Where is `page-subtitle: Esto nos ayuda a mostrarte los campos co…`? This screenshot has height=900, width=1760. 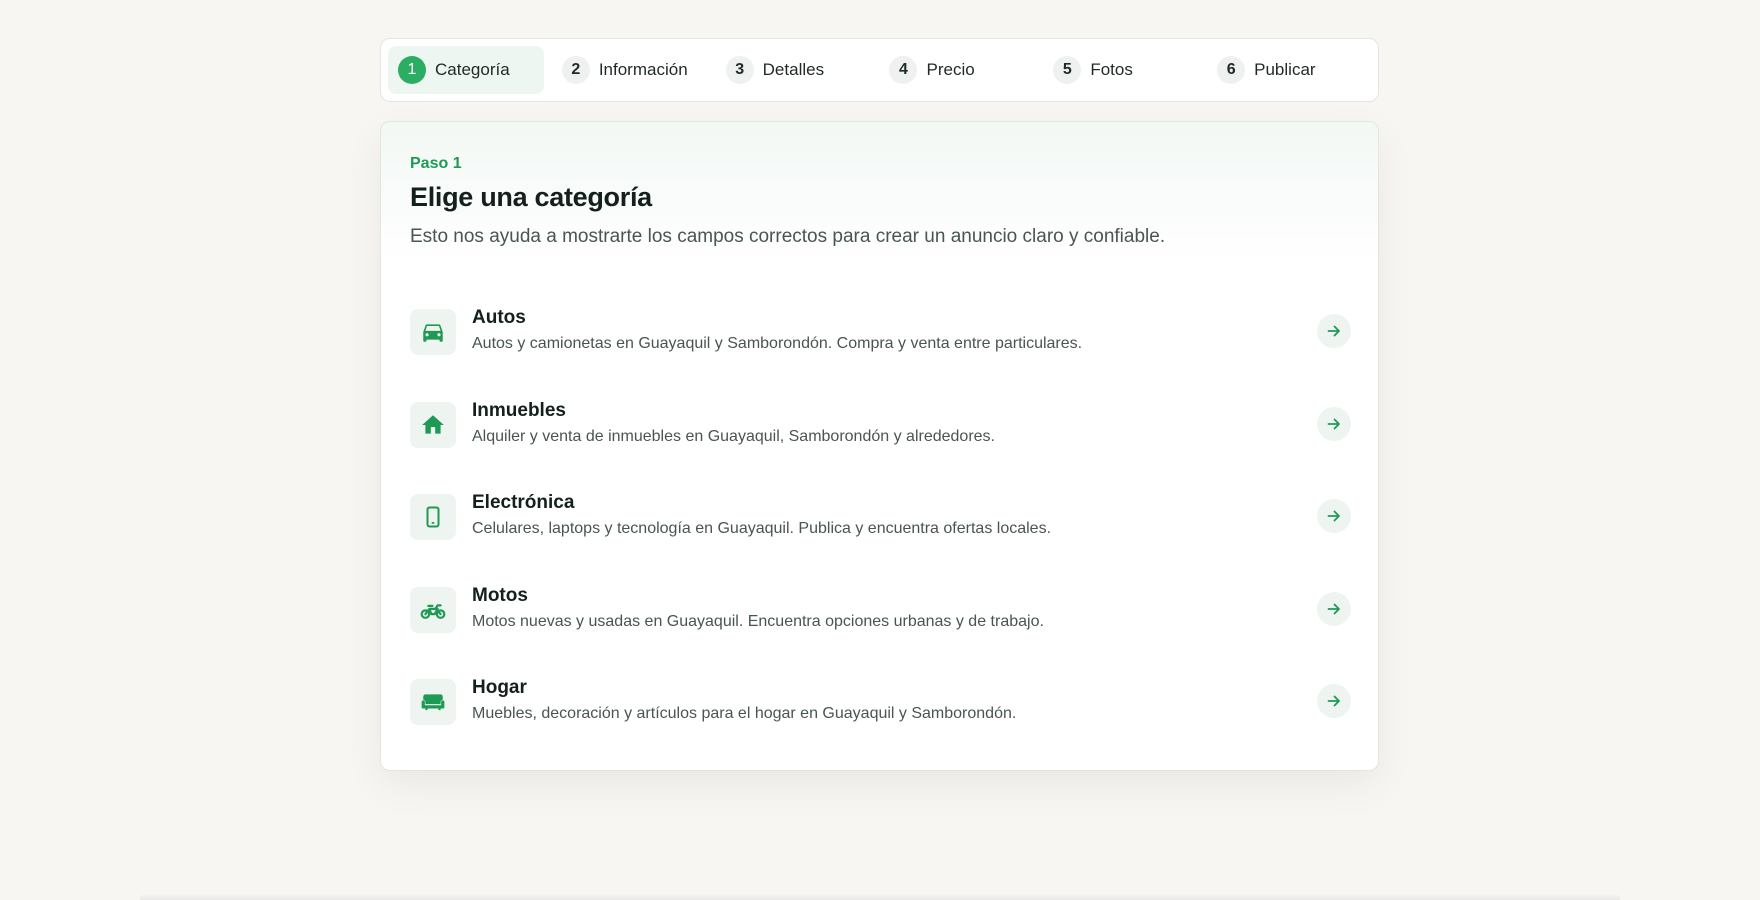
page-subtitle: Esto nos ayuda a mostrarte los campos co… is located at coordinates (788, 236).